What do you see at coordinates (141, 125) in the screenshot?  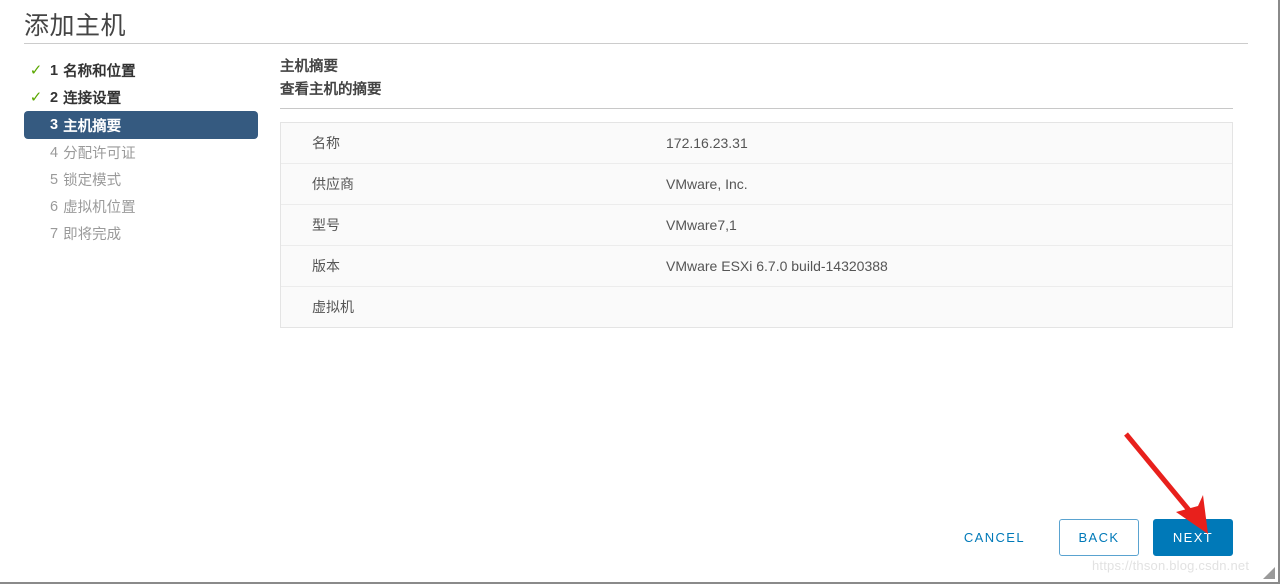 I see `sidebar-step-3-host-summary: 3 主机摘要` at bounding box center [141, 125].